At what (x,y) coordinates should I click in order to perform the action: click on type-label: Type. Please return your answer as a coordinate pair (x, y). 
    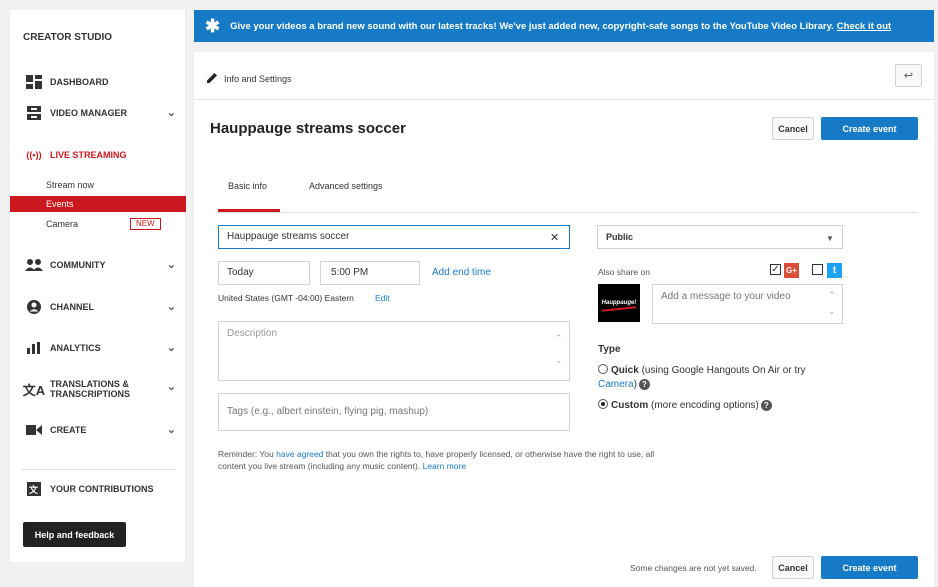
    Looking at the image, I should click on (609, 349).